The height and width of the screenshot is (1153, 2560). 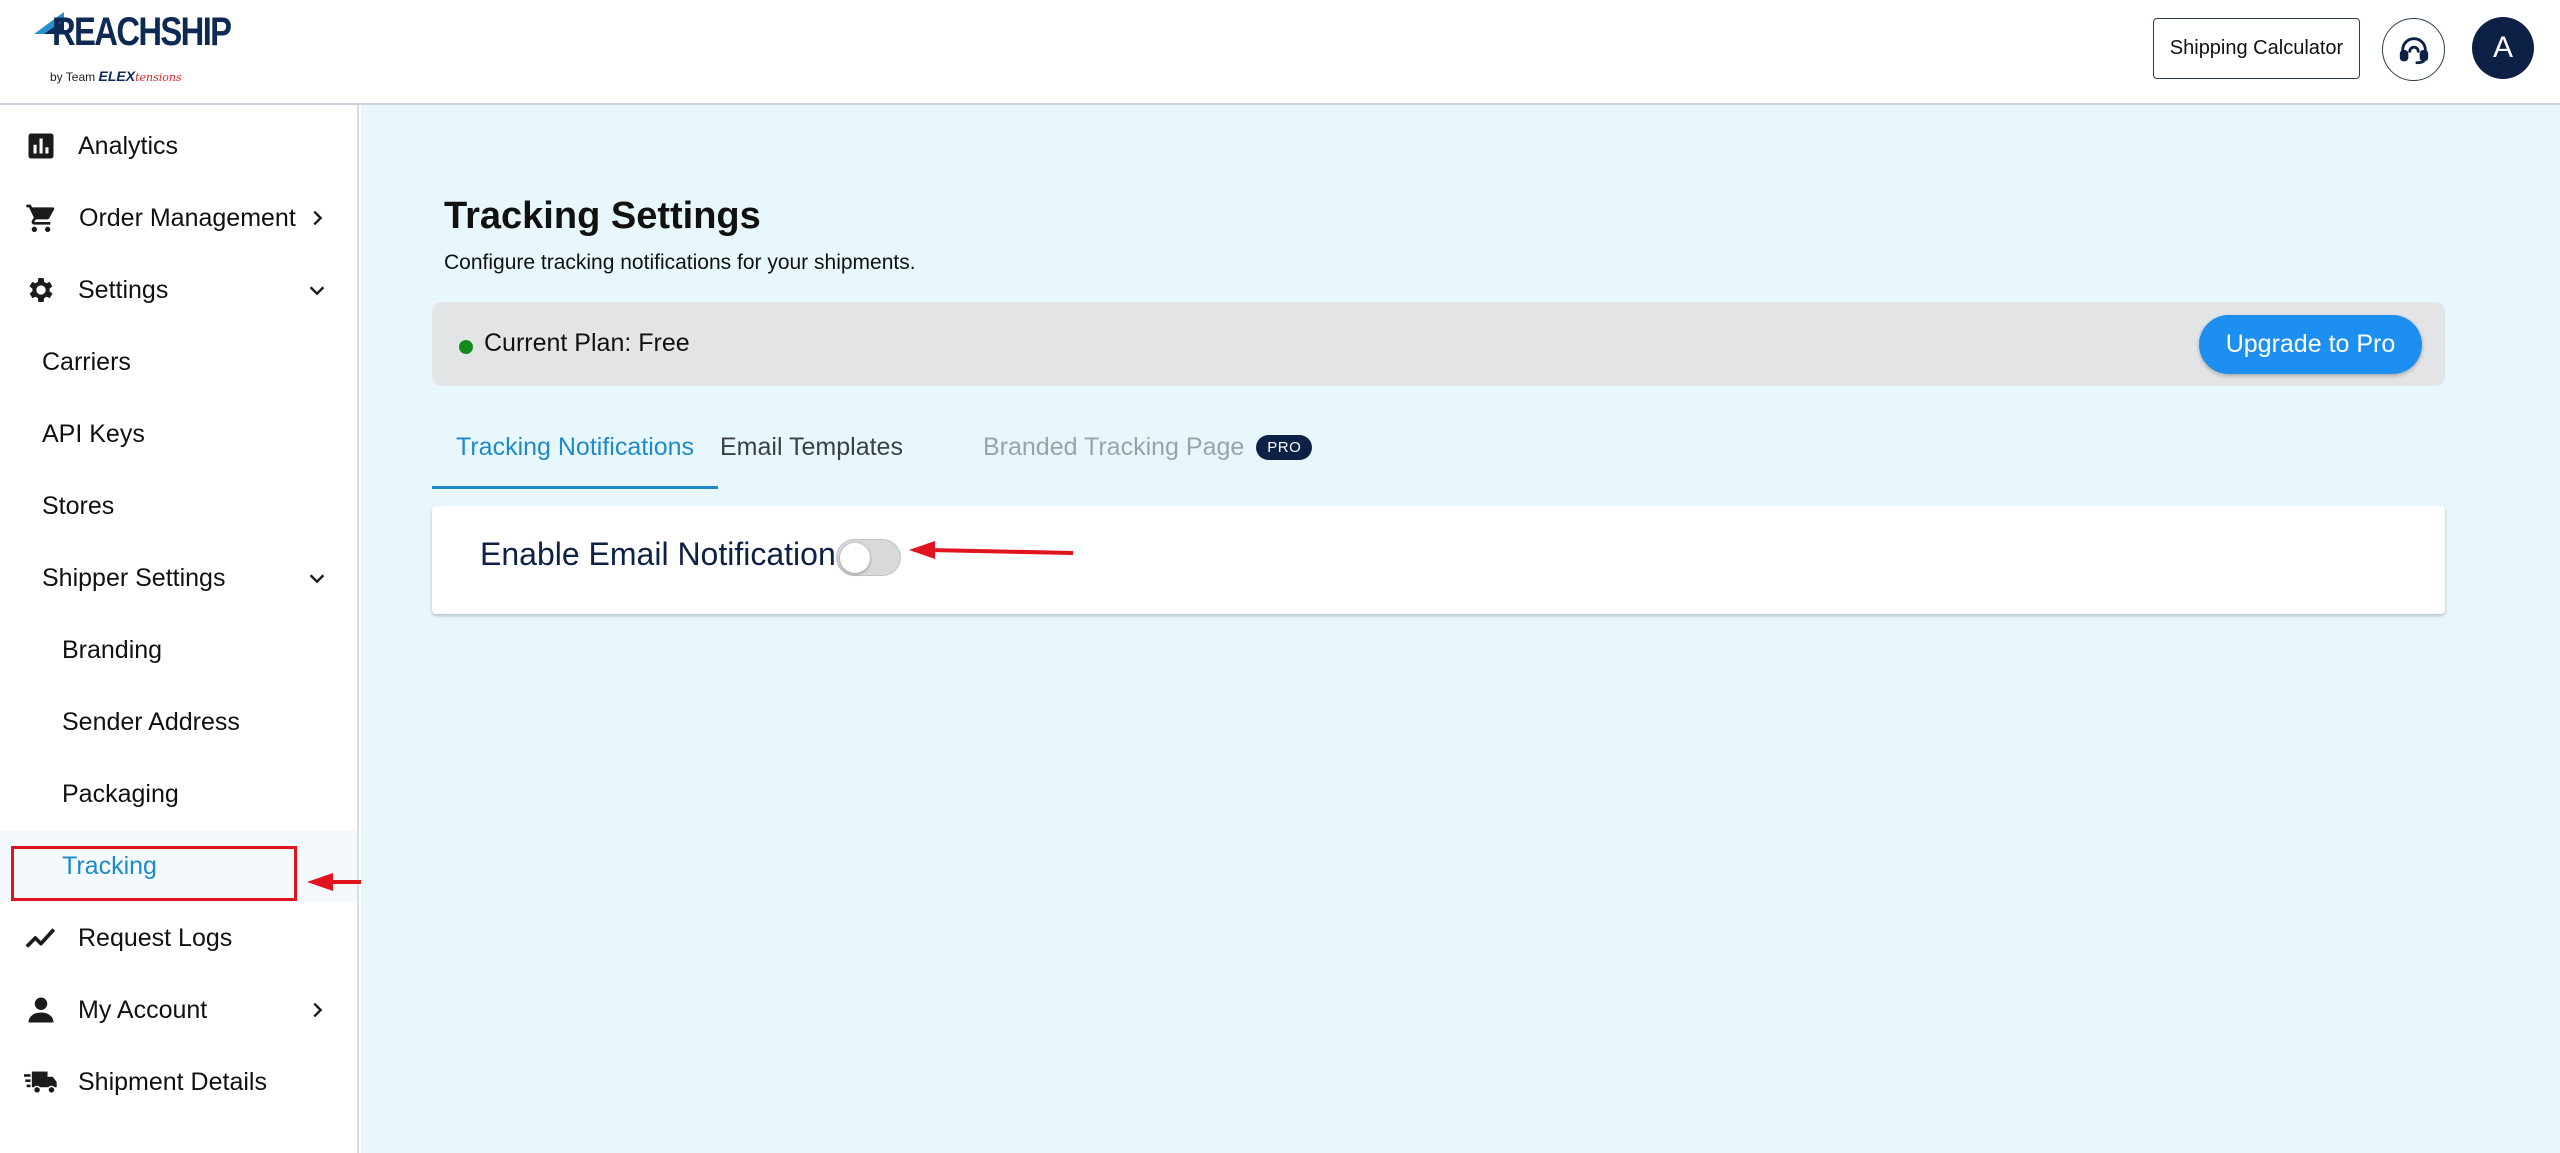 I want to click on person-icon, so click(x=41, y=1010).